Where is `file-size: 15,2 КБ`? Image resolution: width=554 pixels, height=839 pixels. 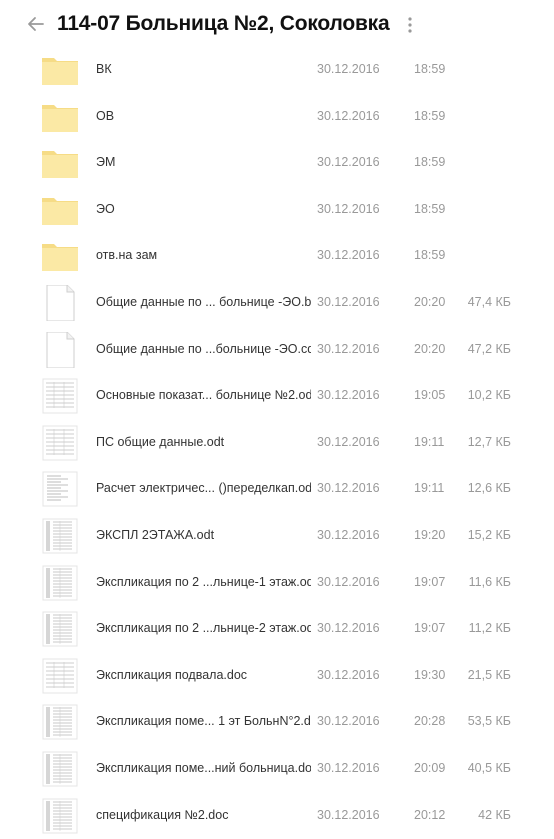 file-size: 15,2 КБ is located at coordinates (489, 535).